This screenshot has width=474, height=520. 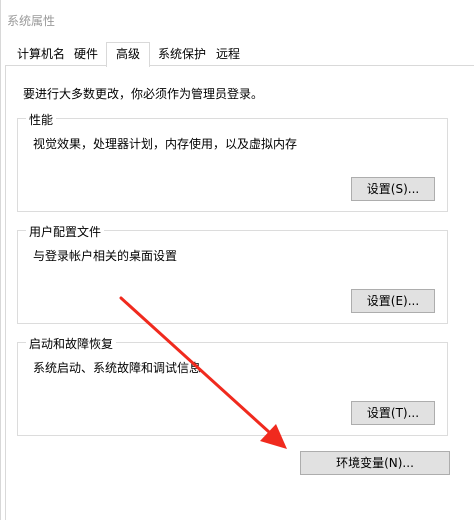 What do you see at coordinates (117, 368) in the screenshot?
I see `startup-recovery-description: 系统启动、系统故障和调试信息` at bounding box center [117, 368].